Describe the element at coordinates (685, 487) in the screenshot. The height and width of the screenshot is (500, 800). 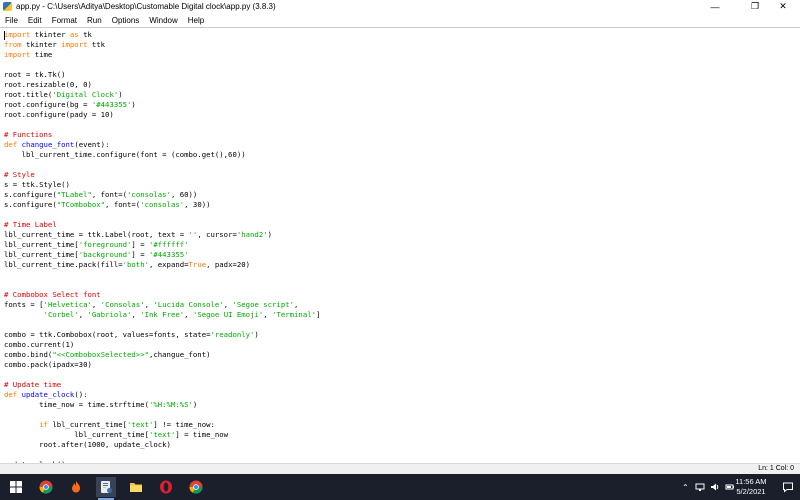
I see `chevron-up-icon: ⌃` at that location.